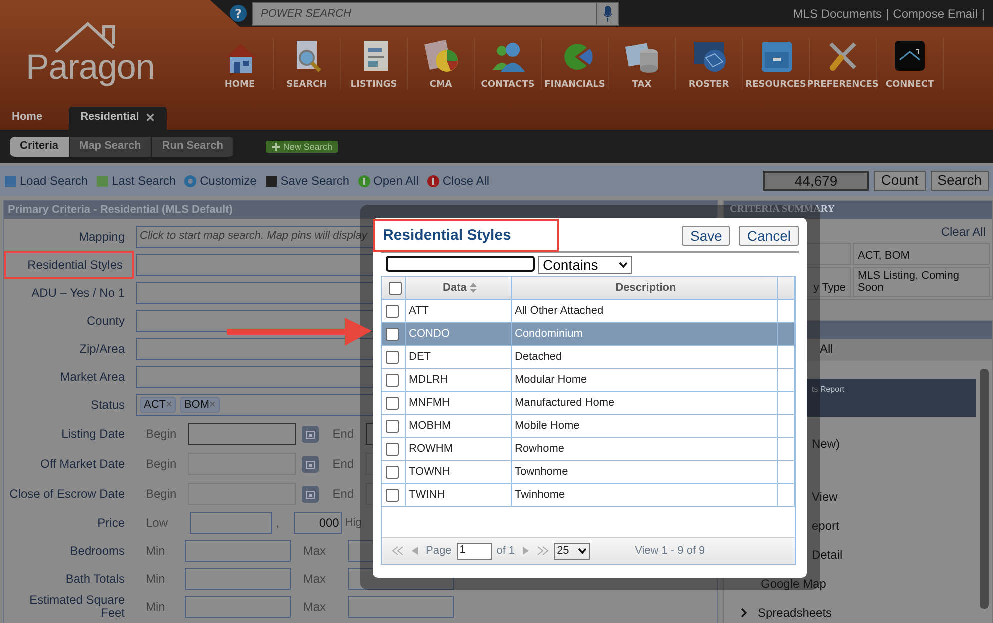  Describe the element at coordinates (645, 472) in the screenshot. I see `table-cell: Townhome` at that location.